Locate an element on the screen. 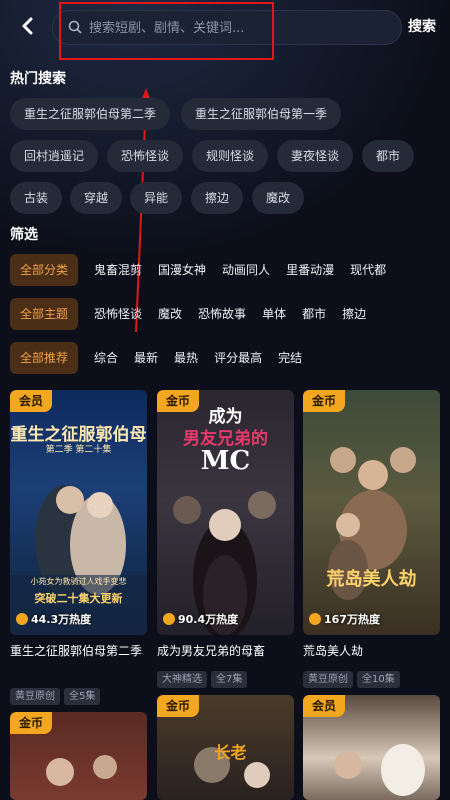 The height and width of the screenshot is (800, 450). card-tag: 全5集 is located at coordinates (82, 696).